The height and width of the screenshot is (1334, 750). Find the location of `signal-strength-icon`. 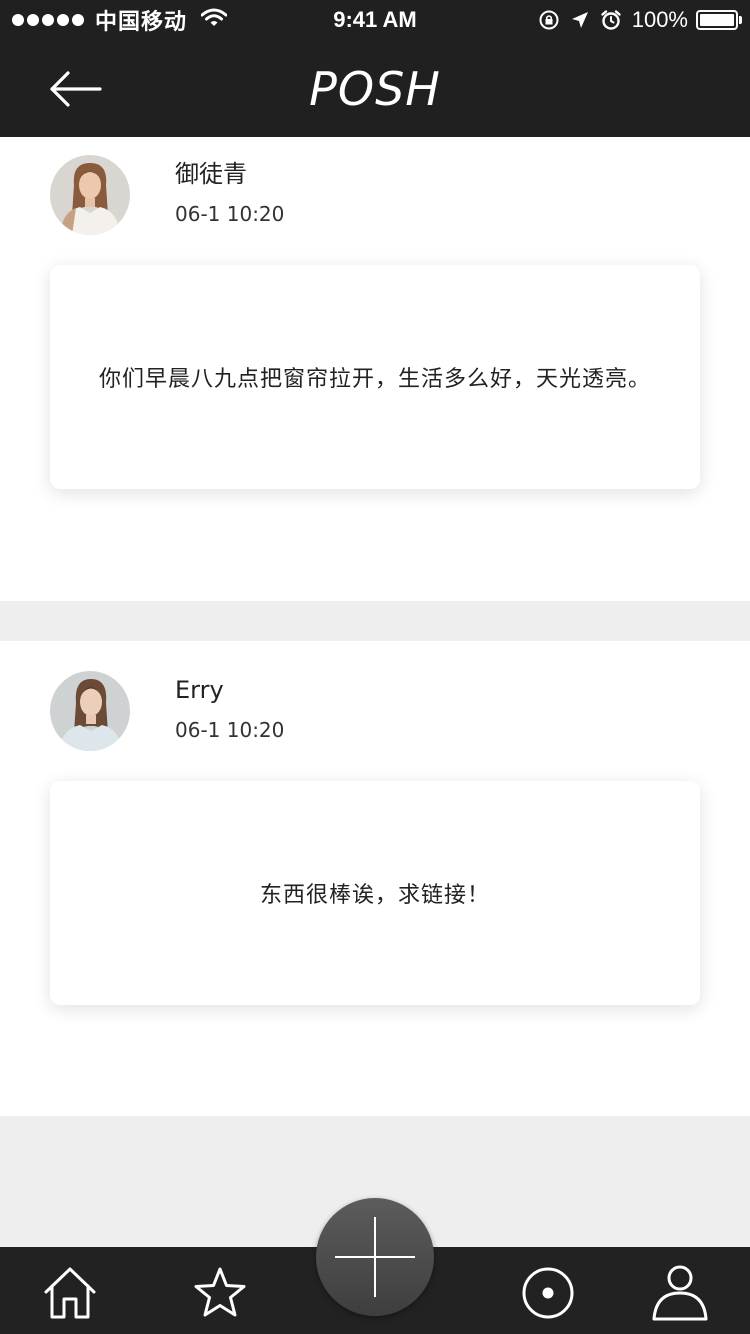

signal-strength-icon is located at coordinates (49, 20).